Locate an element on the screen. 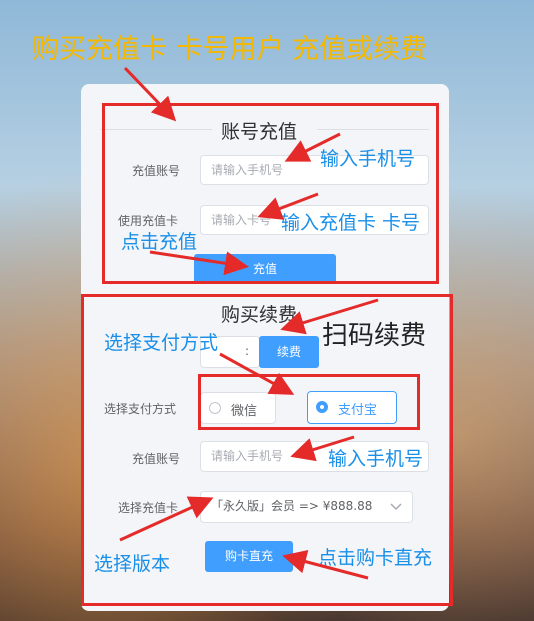 The image size is (534, 621). arrow-payment is located at coordinates (257, 373).